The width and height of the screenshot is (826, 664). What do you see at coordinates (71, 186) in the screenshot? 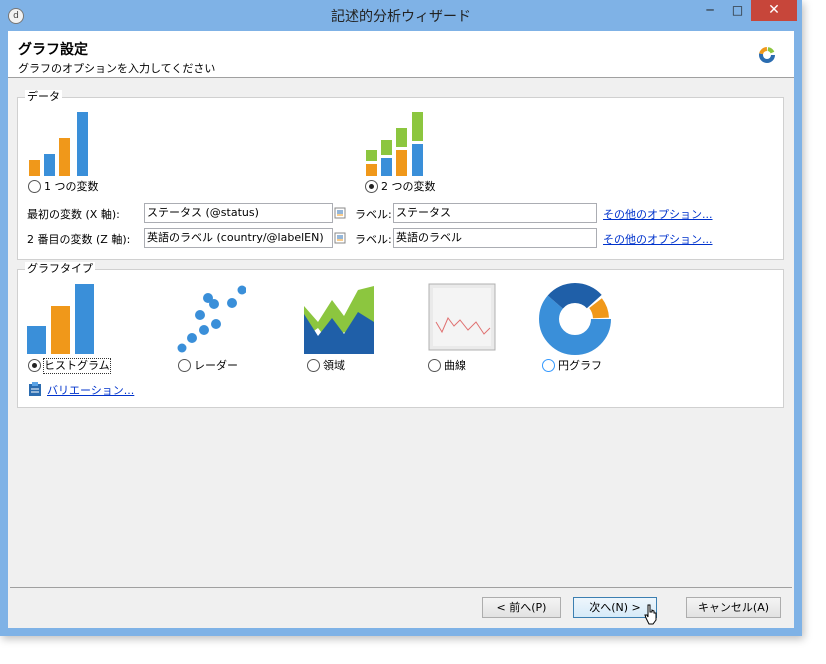
I see `one-variable-label: 1 つの変数` at bounding box center [71, 186].